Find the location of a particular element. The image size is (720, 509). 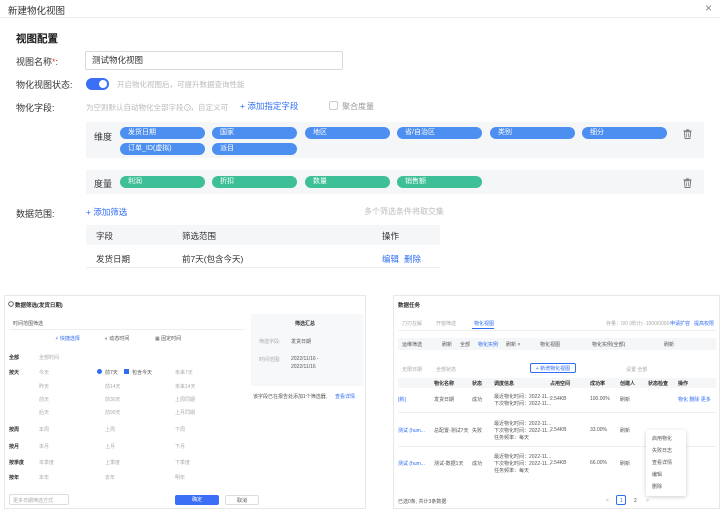

toolbar-item: 刷新 × is located at coordinates (513, 344).